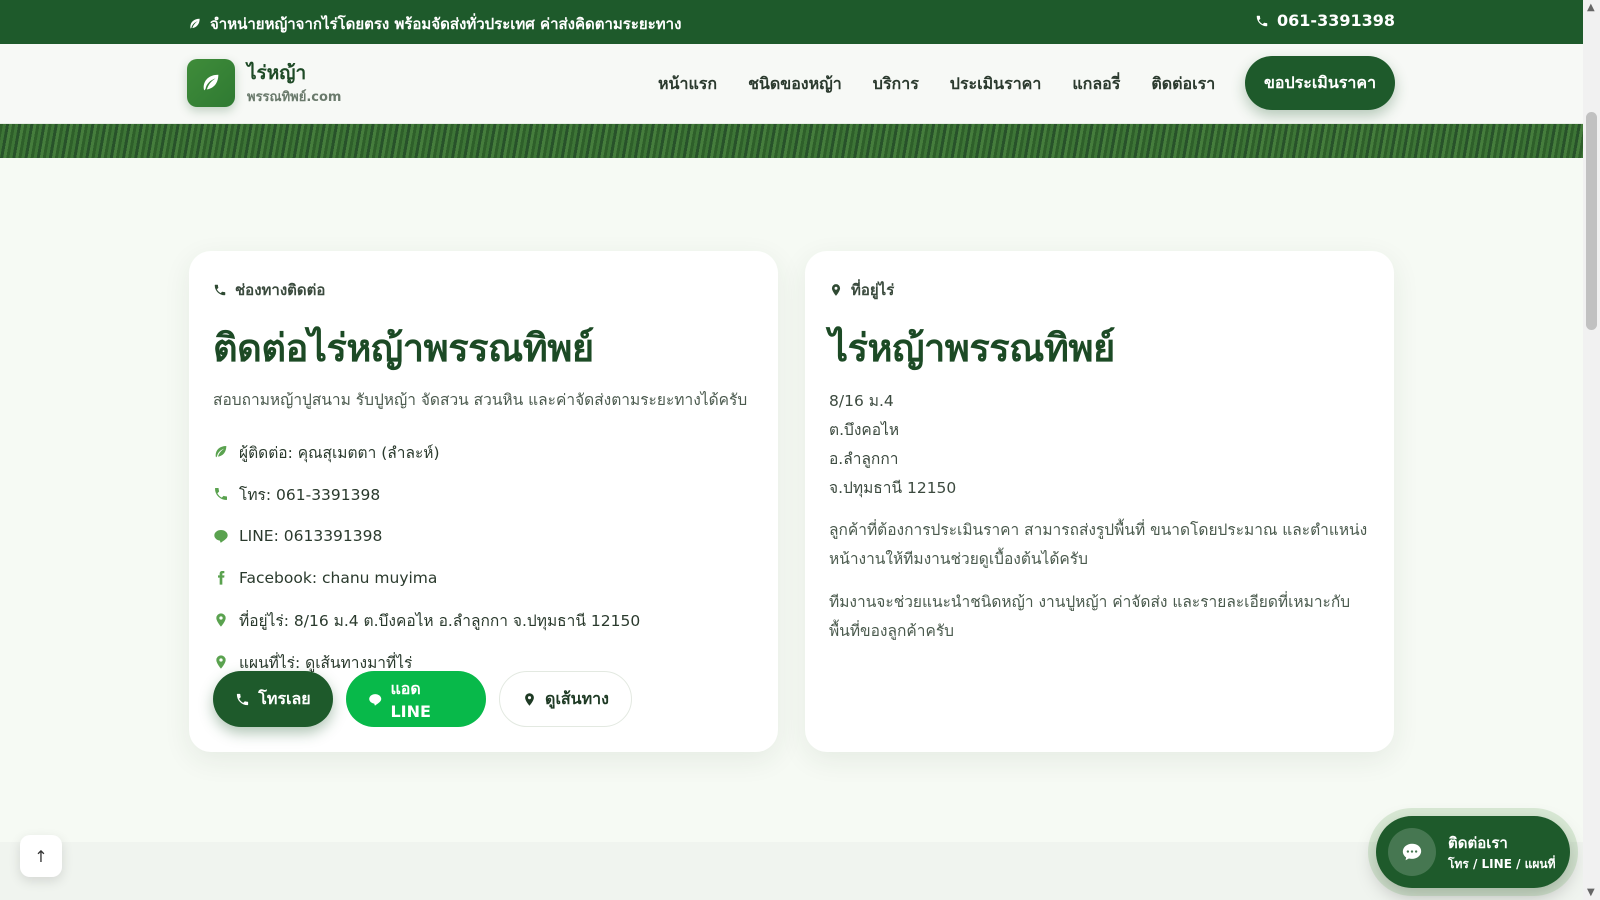 The image size is (1600, 900). Describe the element at coordinates (1591, 450) in the screenshot. I see `page-scrollbar: ▲ ▼` at that location.